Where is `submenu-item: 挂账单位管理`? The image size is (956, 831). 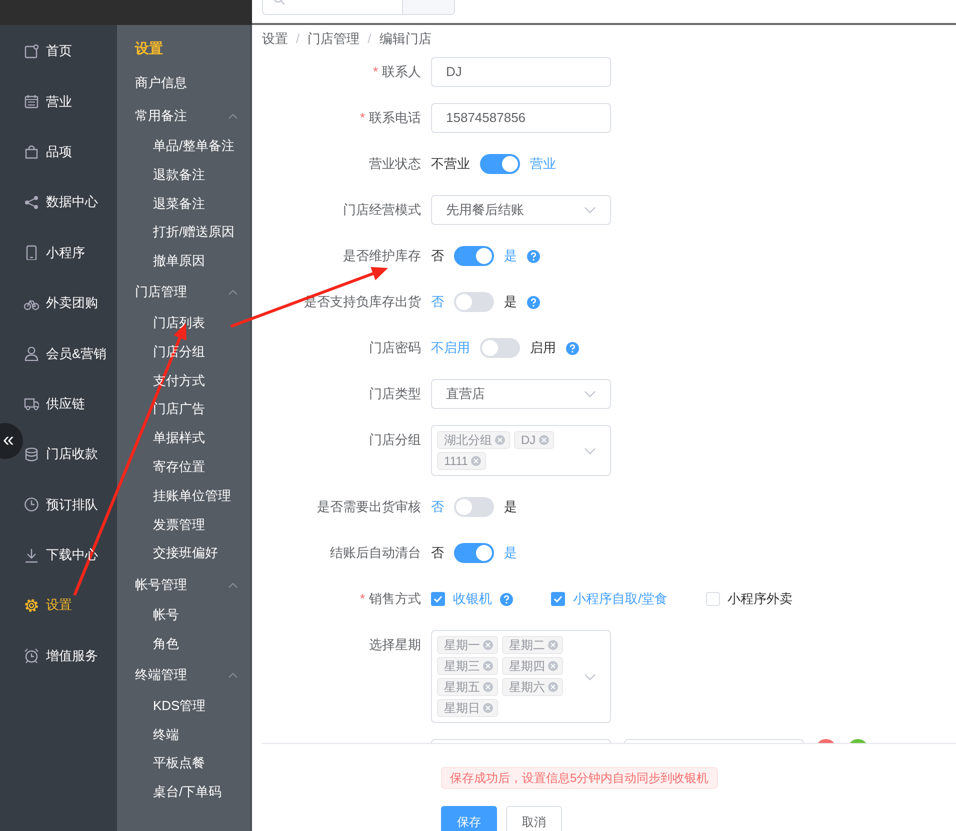 submenu-item: 挂账单位管理 is located at coordinates (184, 496).